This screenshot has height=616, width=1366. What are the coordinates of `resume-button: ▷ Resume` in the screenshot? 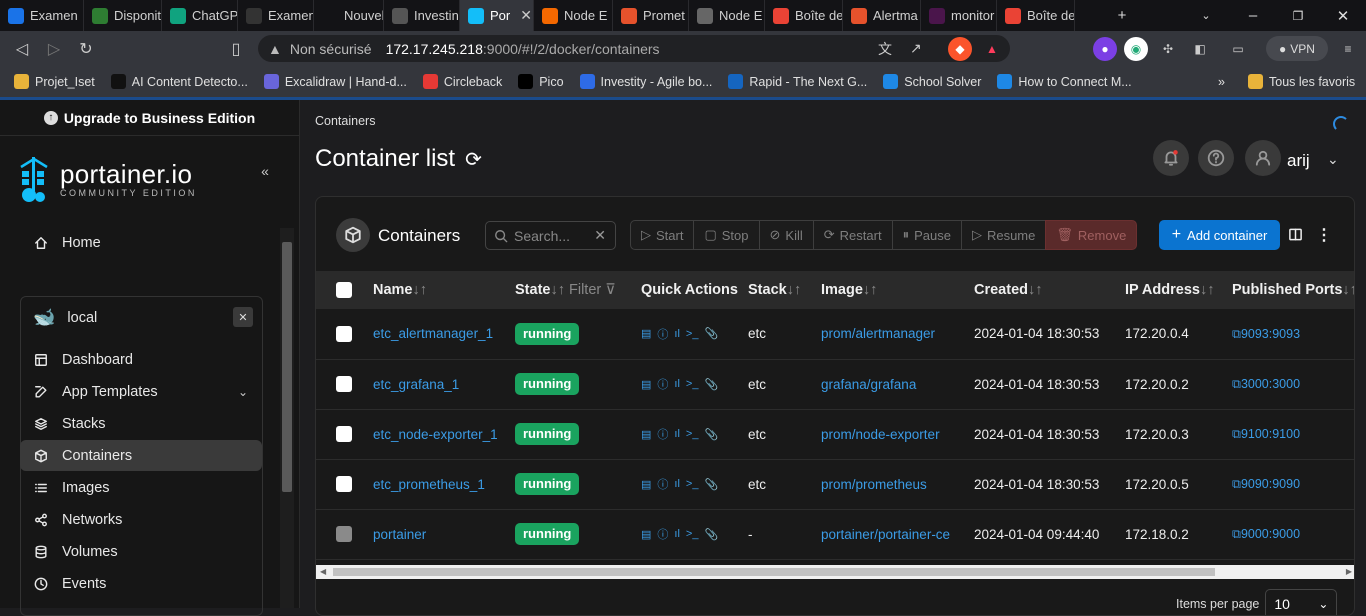 It's located at (1003, 235).